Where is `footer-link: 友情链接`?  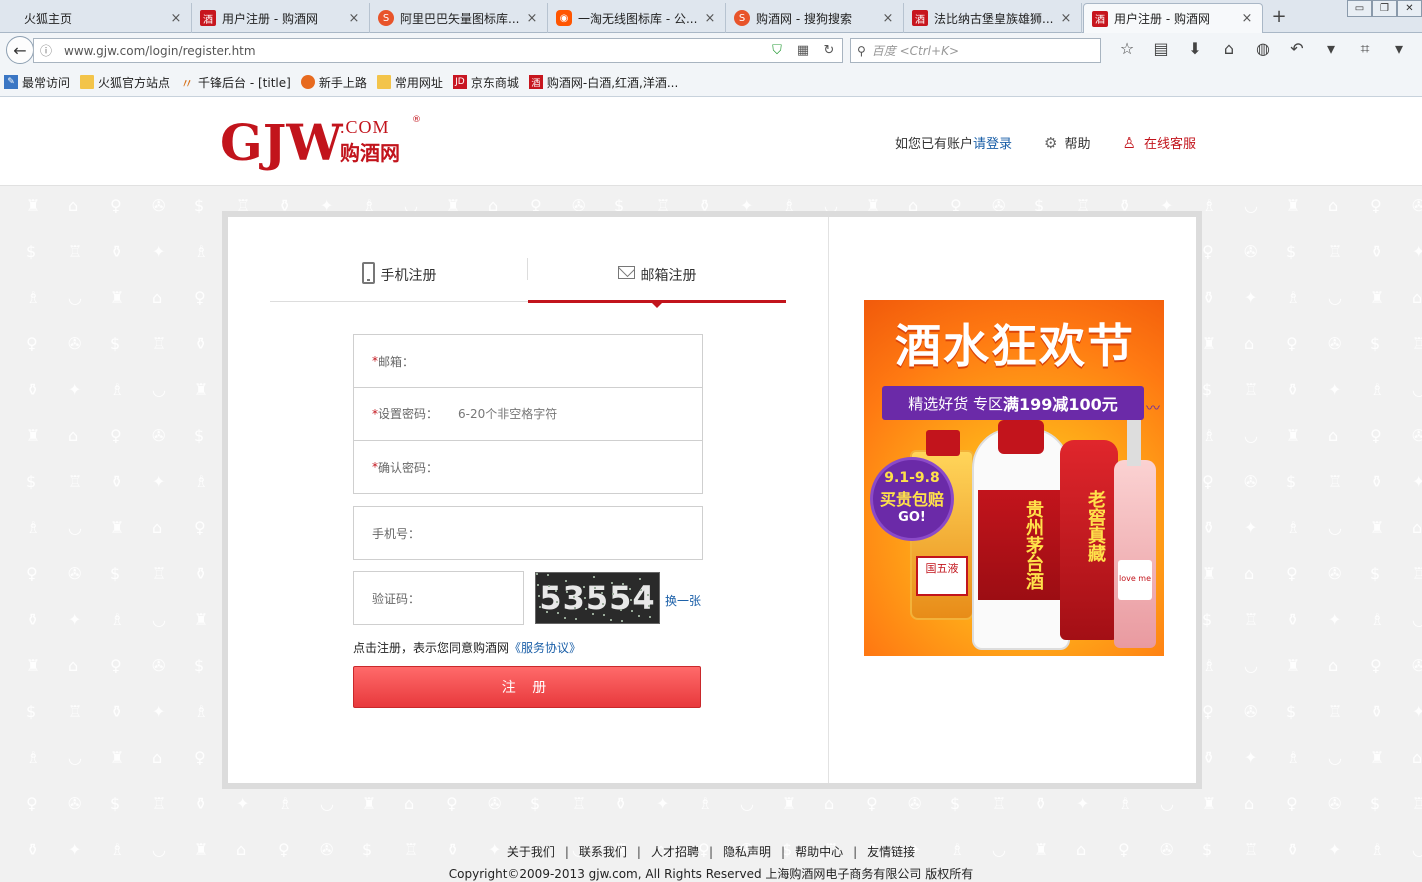
footer-link: 友情链接 is located at coordinates (891, 852).